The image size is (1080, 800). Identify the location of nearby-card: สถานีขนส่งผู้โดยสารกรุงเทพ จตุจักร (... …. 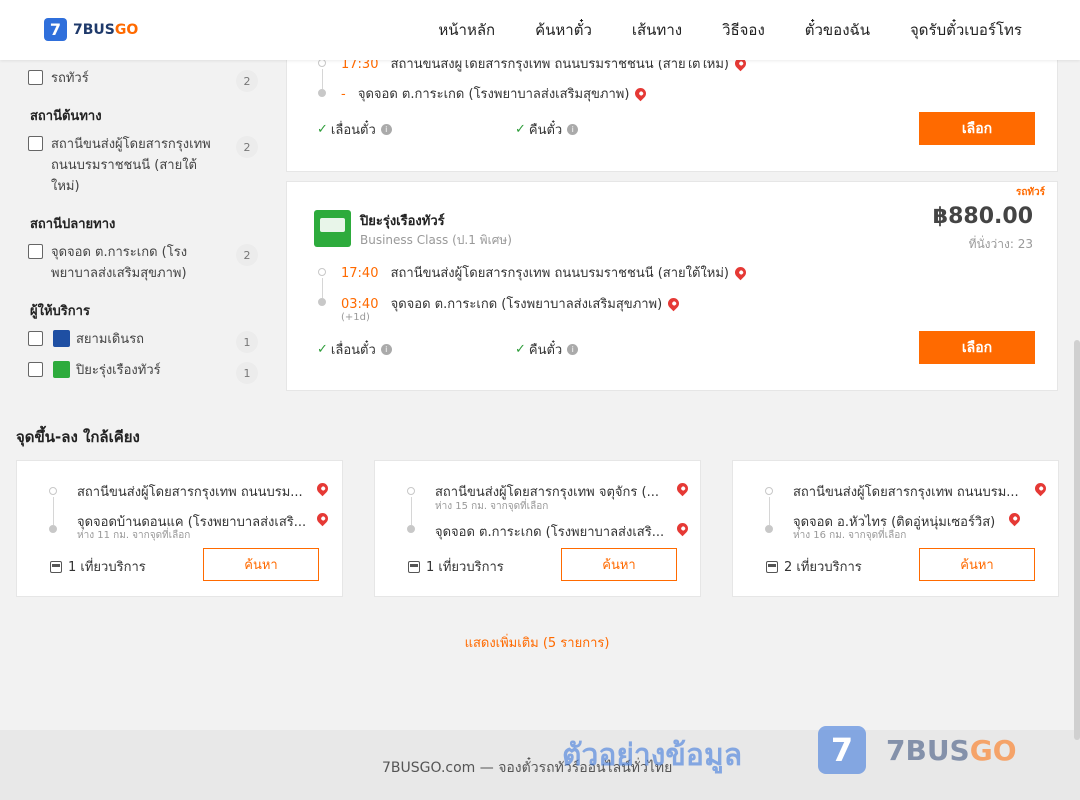
(537, 528).